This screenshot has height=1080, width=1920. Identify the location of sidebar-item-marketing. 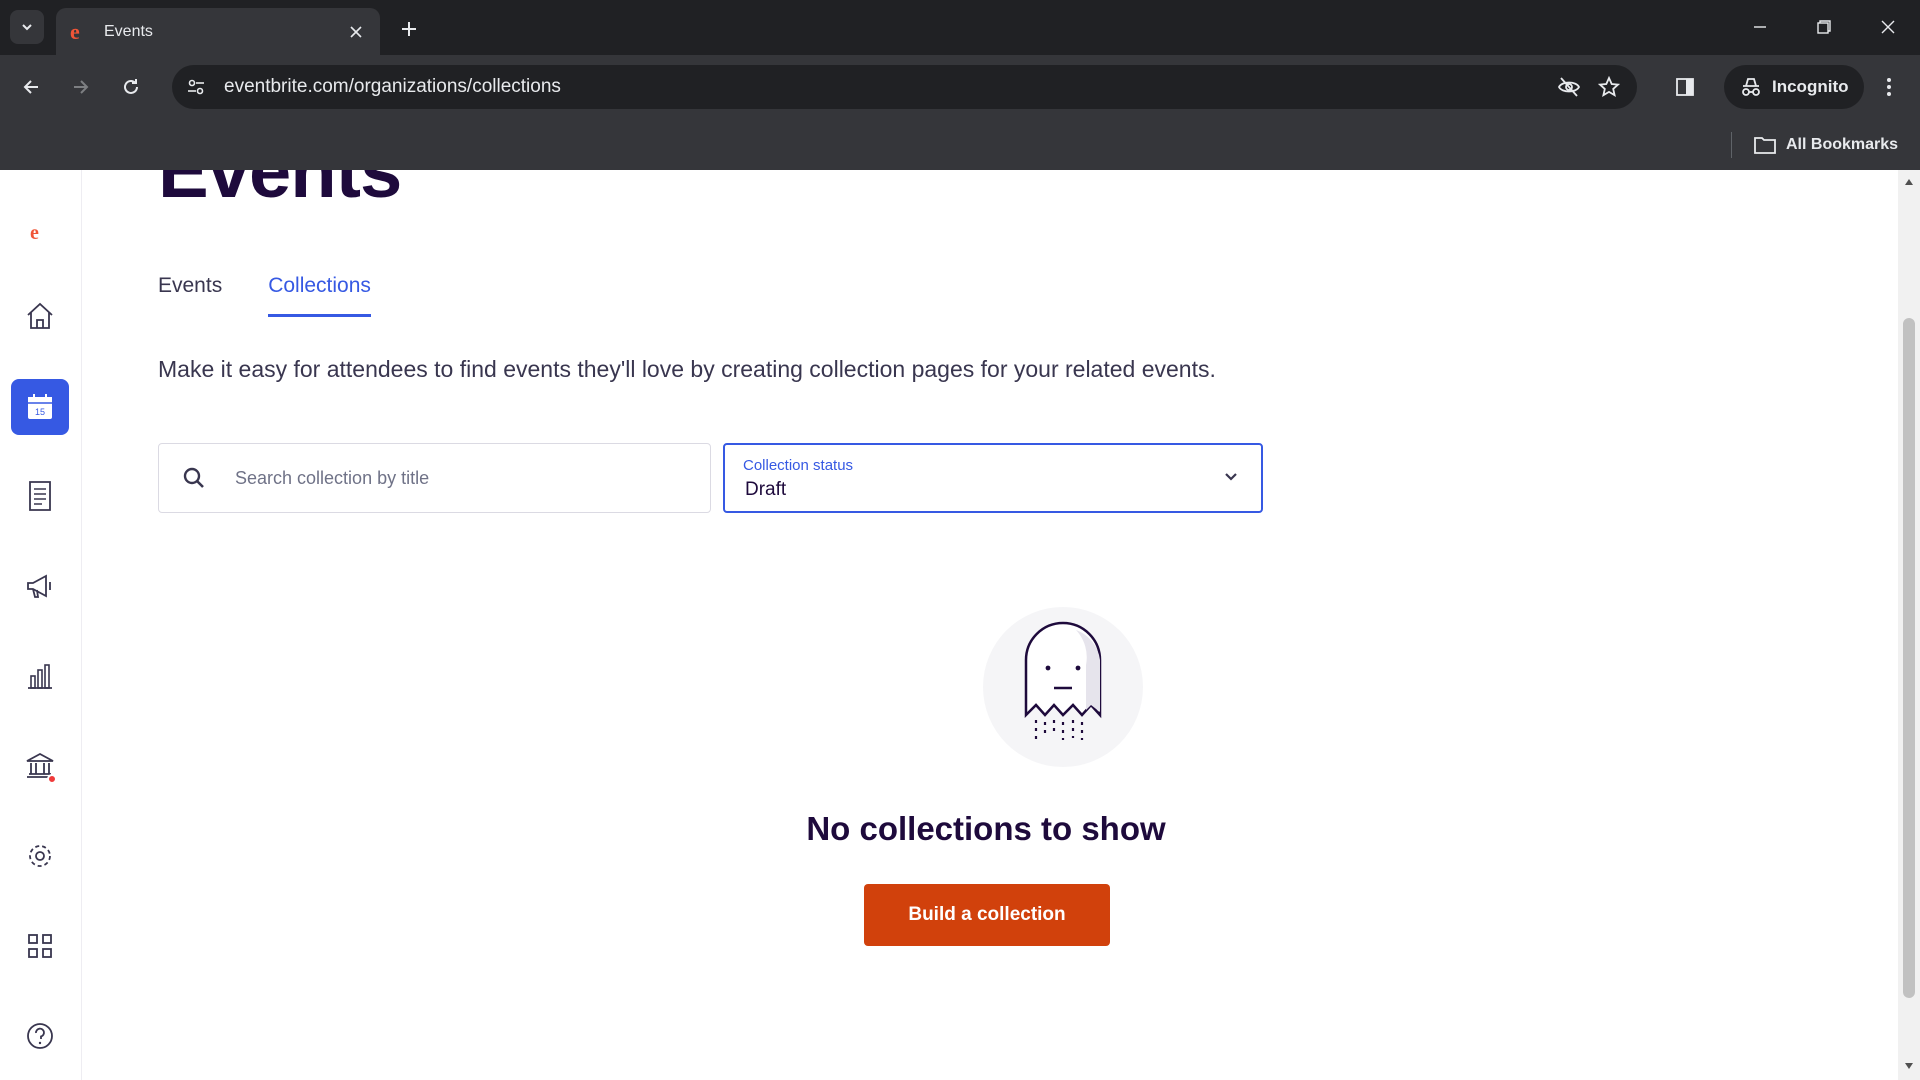
(40, 586).